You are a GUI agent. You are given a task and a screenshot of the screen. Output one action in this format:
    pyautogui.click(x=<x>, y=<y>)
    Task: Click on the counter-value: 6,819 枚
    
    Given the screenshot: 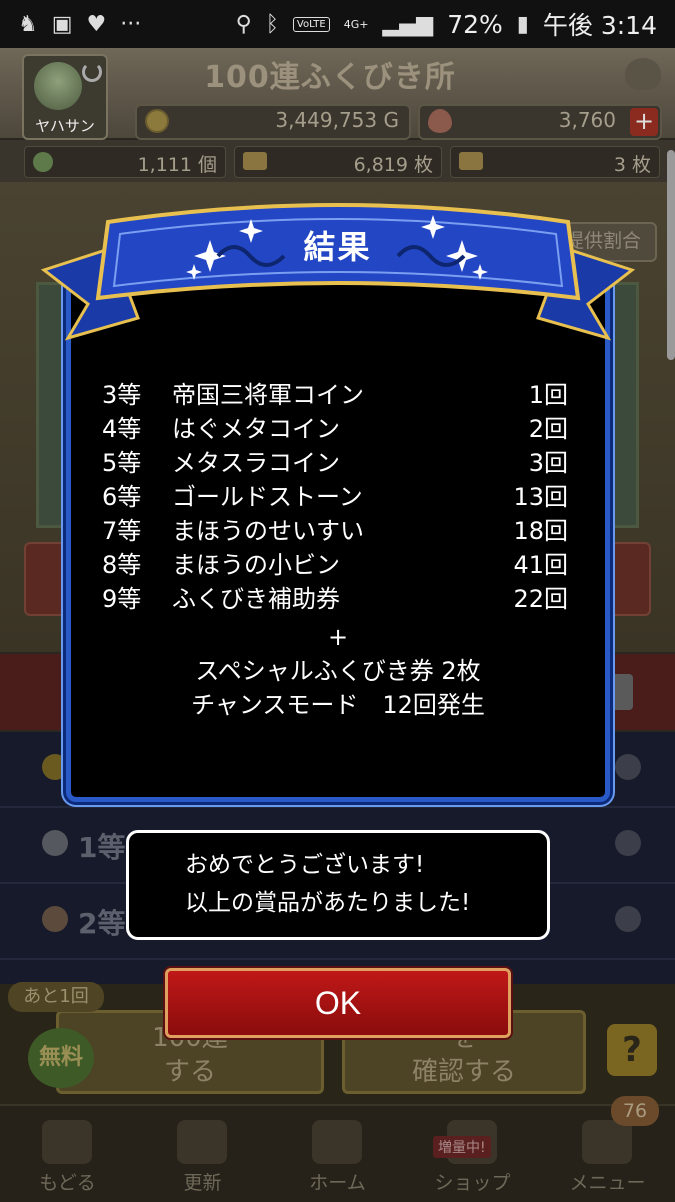 What is the action you would take?
    pyautogui.click(x=393, y=165)
    